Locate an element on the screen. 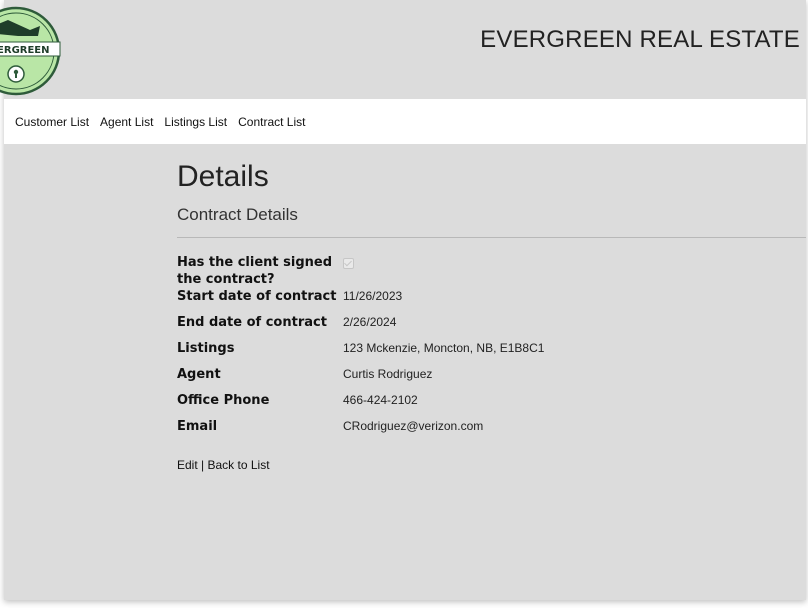 The width and height of the screenshot is (808, 608). action-links: Edit | Back to List is located at coordinates (223, 465).